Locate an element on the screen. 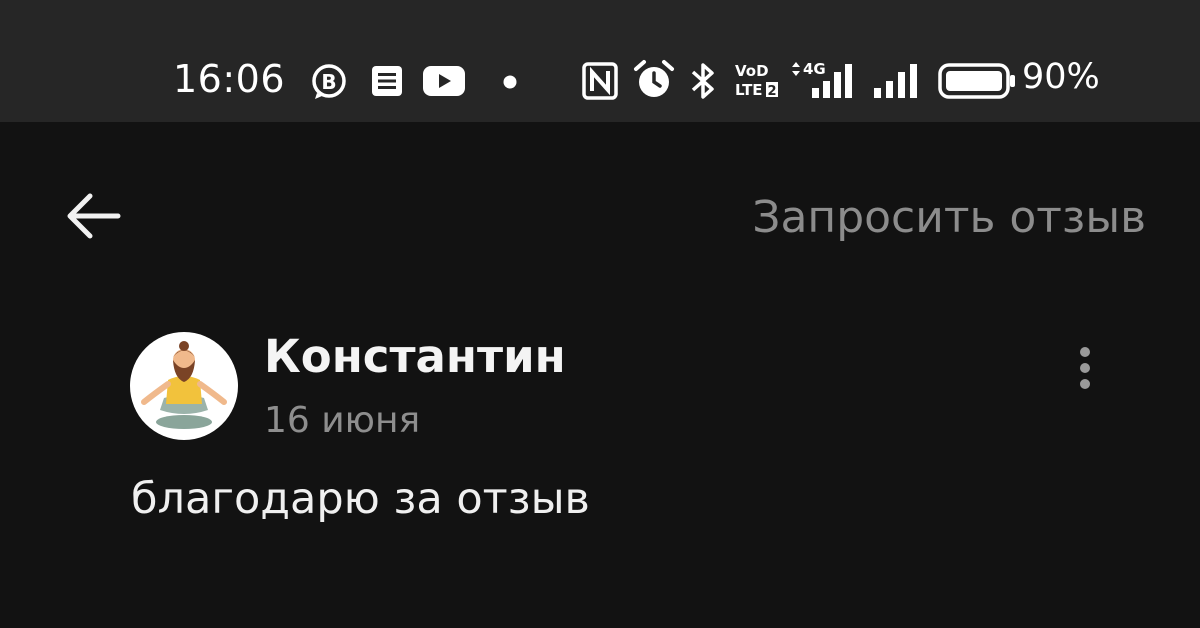 The height and width of the screenshot is (628, 1200). more-vertical-icon is located at coordinates (1085, 368).